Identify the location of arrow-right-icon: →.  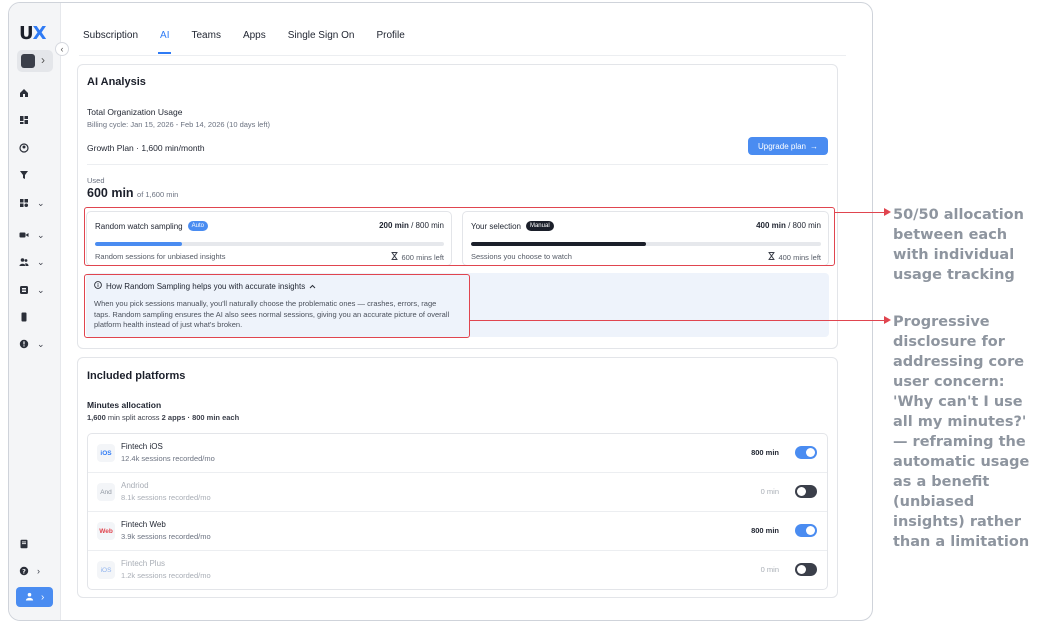
(814, 146).